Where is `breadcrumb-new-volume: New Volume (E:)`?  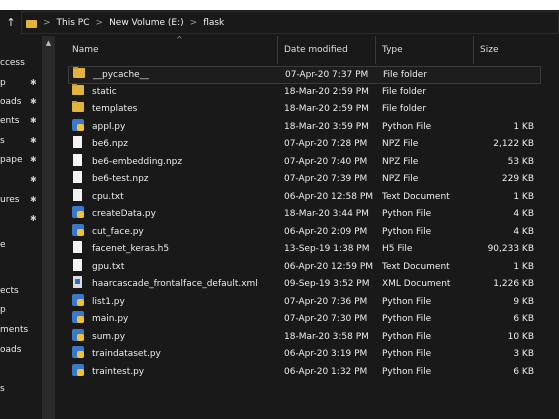 breadcrumb-new-volume: New Volume (E:) is located at coordinates (146, 23).